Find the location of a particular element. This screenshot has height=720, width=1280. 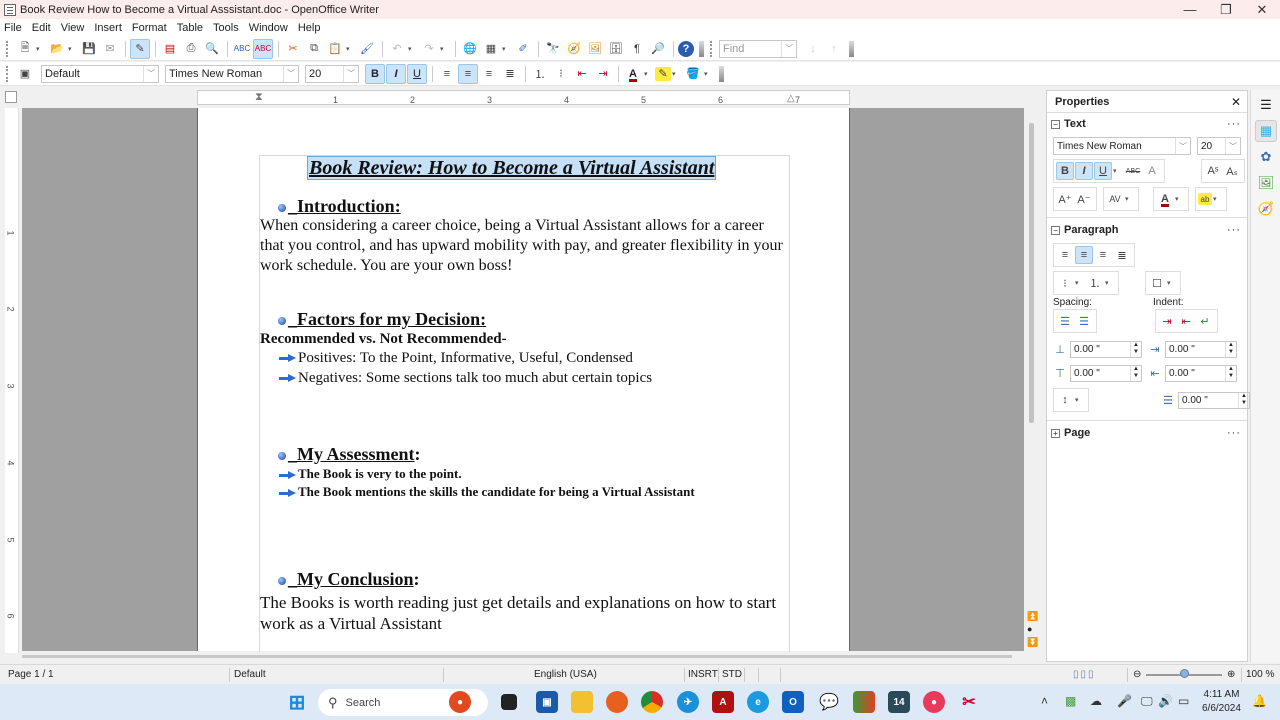

formatting-toolbar-overflow-handle is located at coordinates (721, 73).